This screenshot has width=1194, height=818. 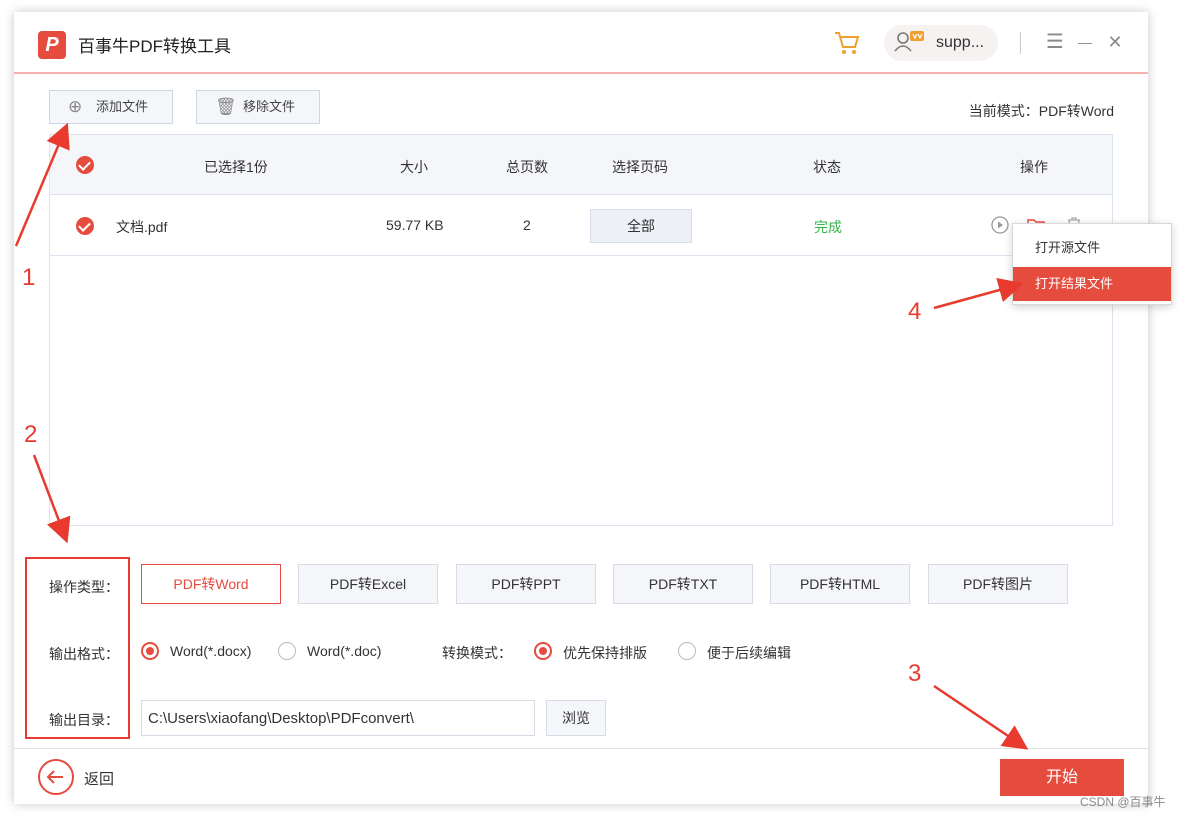 What do you see at coordinates (211, 651) in the screenshot?
I see `format-docx-label: Word(*.docx)` at bounding box center [211, 651].